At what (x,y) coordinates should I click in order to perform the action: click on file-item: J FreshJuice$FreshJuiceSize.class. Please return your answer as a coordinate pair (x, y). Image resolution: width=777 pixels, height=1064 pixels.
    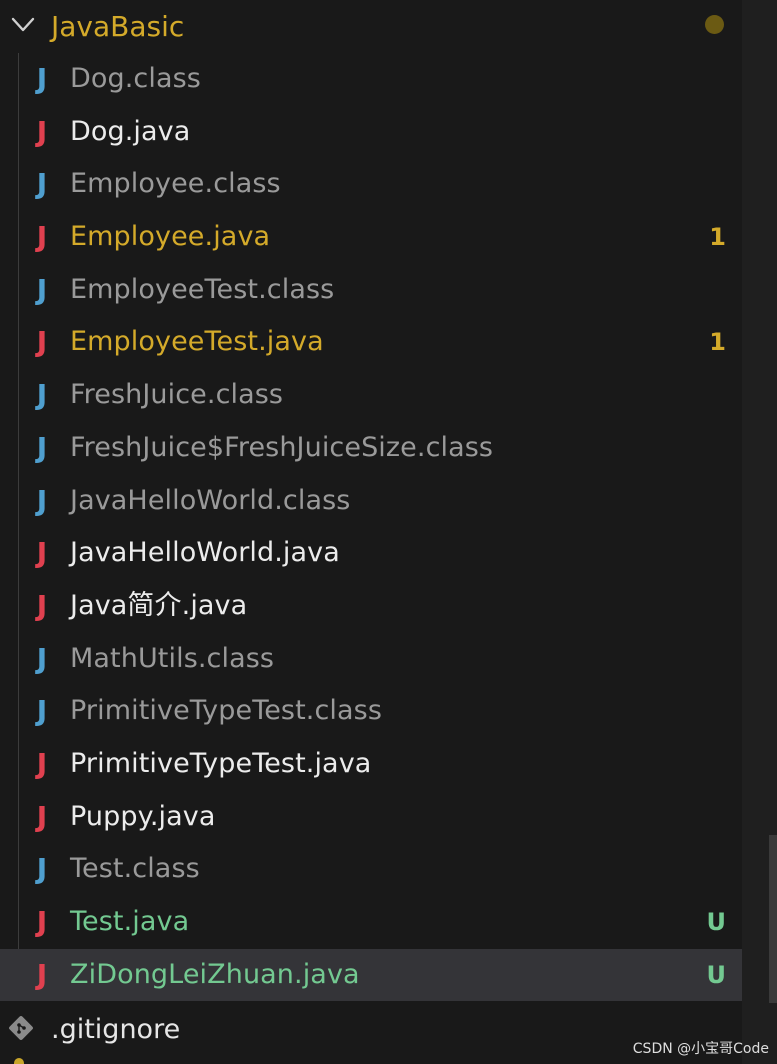
    Looking at the image, I should click on (371, 448).